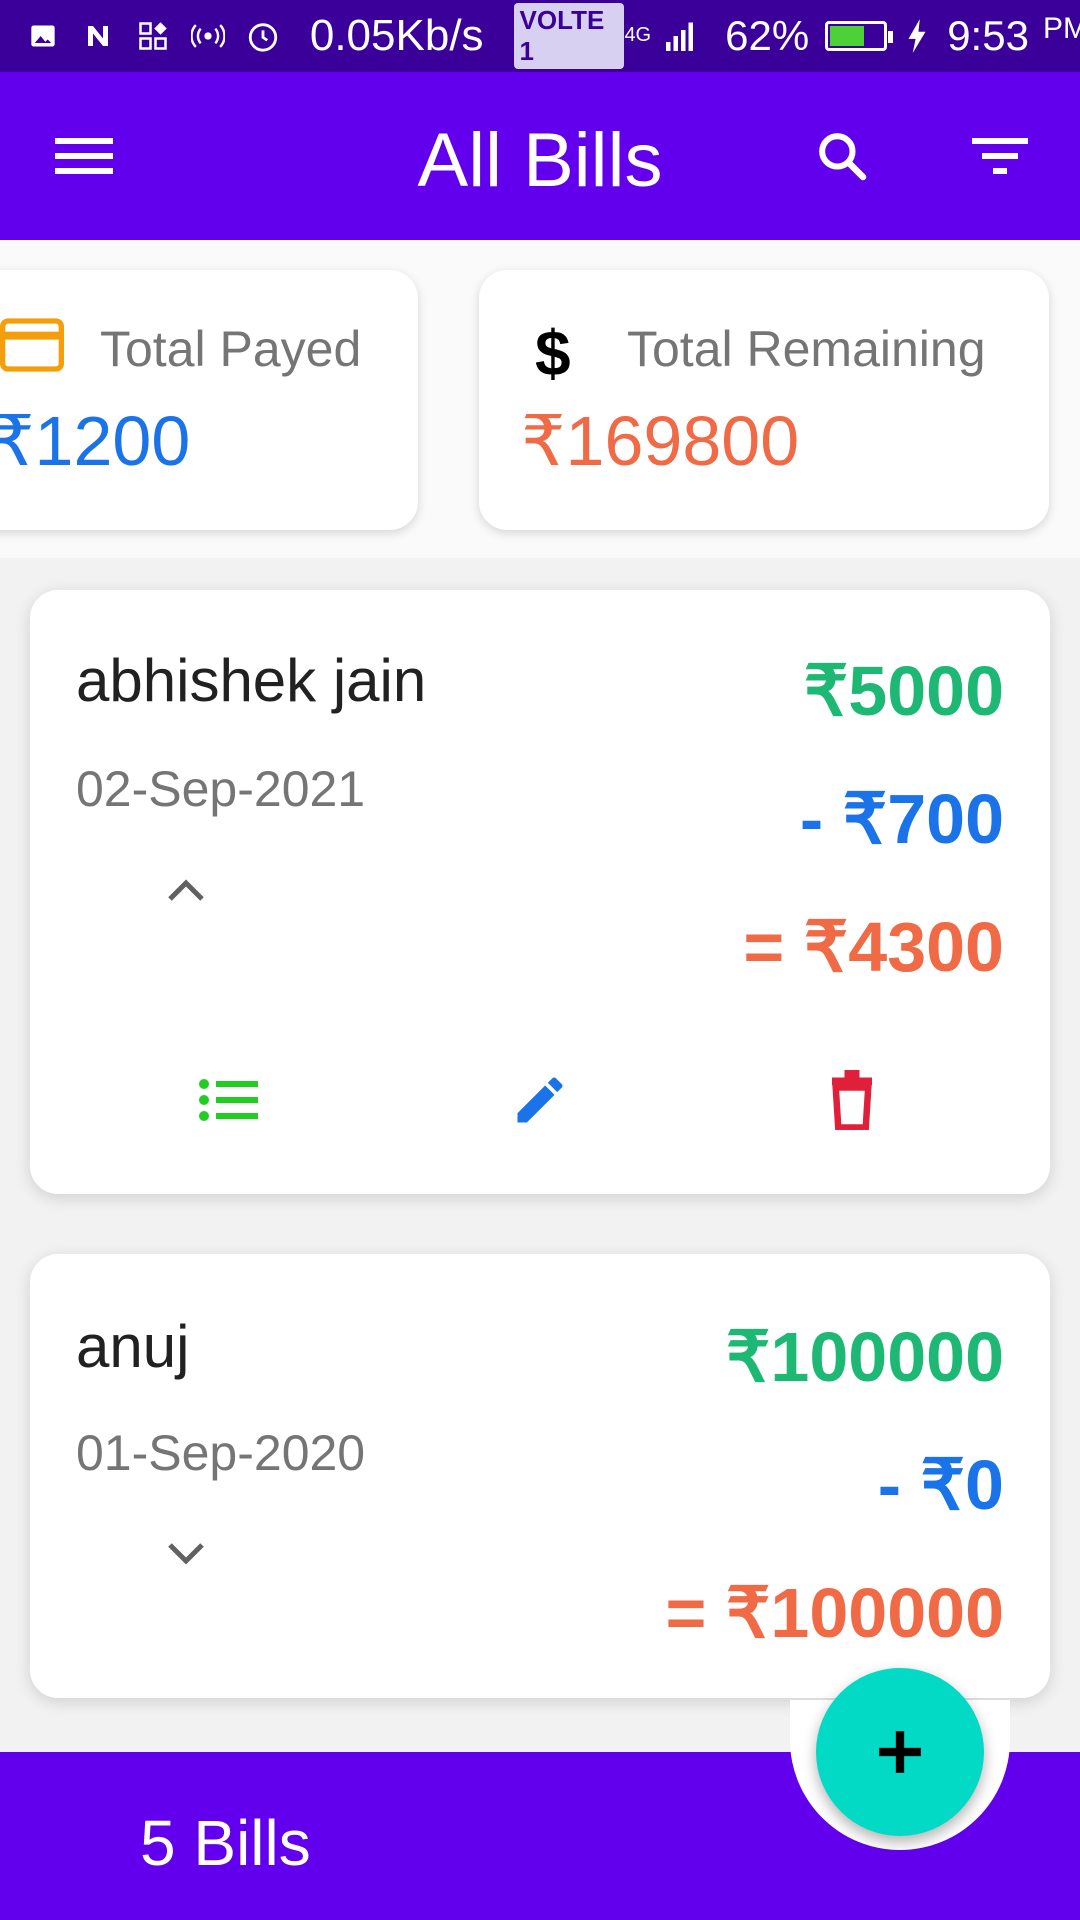 This screenshot has height=1920, width=1080. I want to click on expand-button, so click(186, 1554).